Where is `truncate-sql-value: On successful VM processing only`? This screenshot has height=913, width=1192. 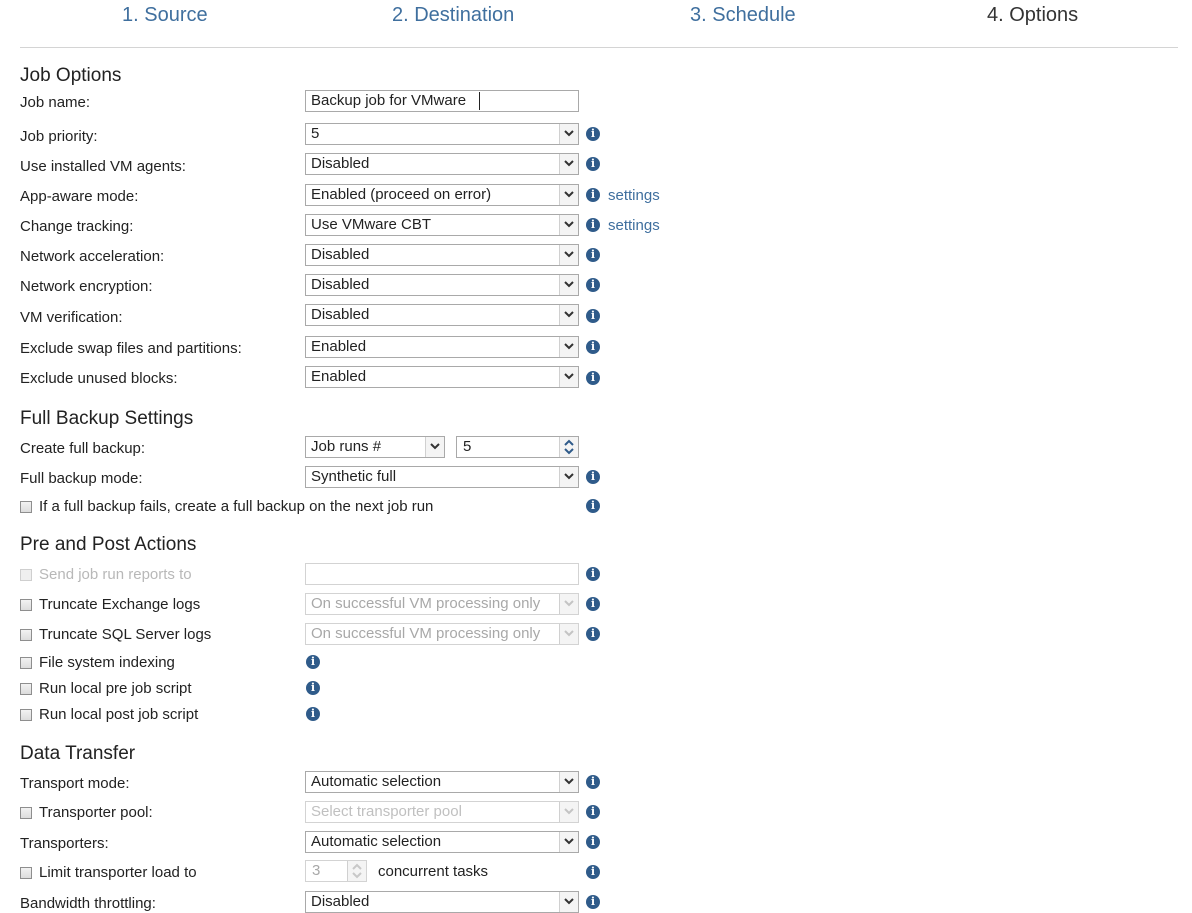
truncate-sql-value: On successful VM processing only is located at coordinates (426, 633).